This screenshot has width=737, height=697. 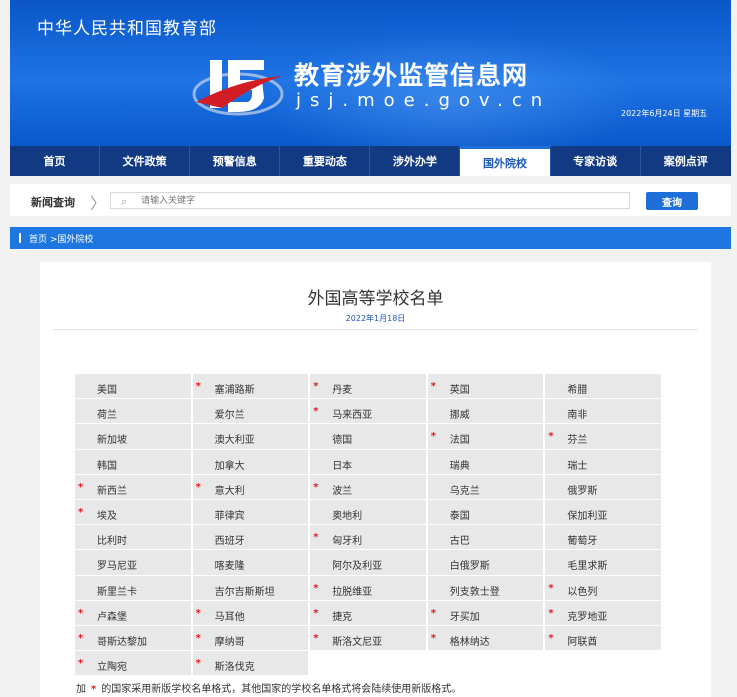 I want to click on ministry-name: 中华人民共和国教育部, so click(x=127, y=26).